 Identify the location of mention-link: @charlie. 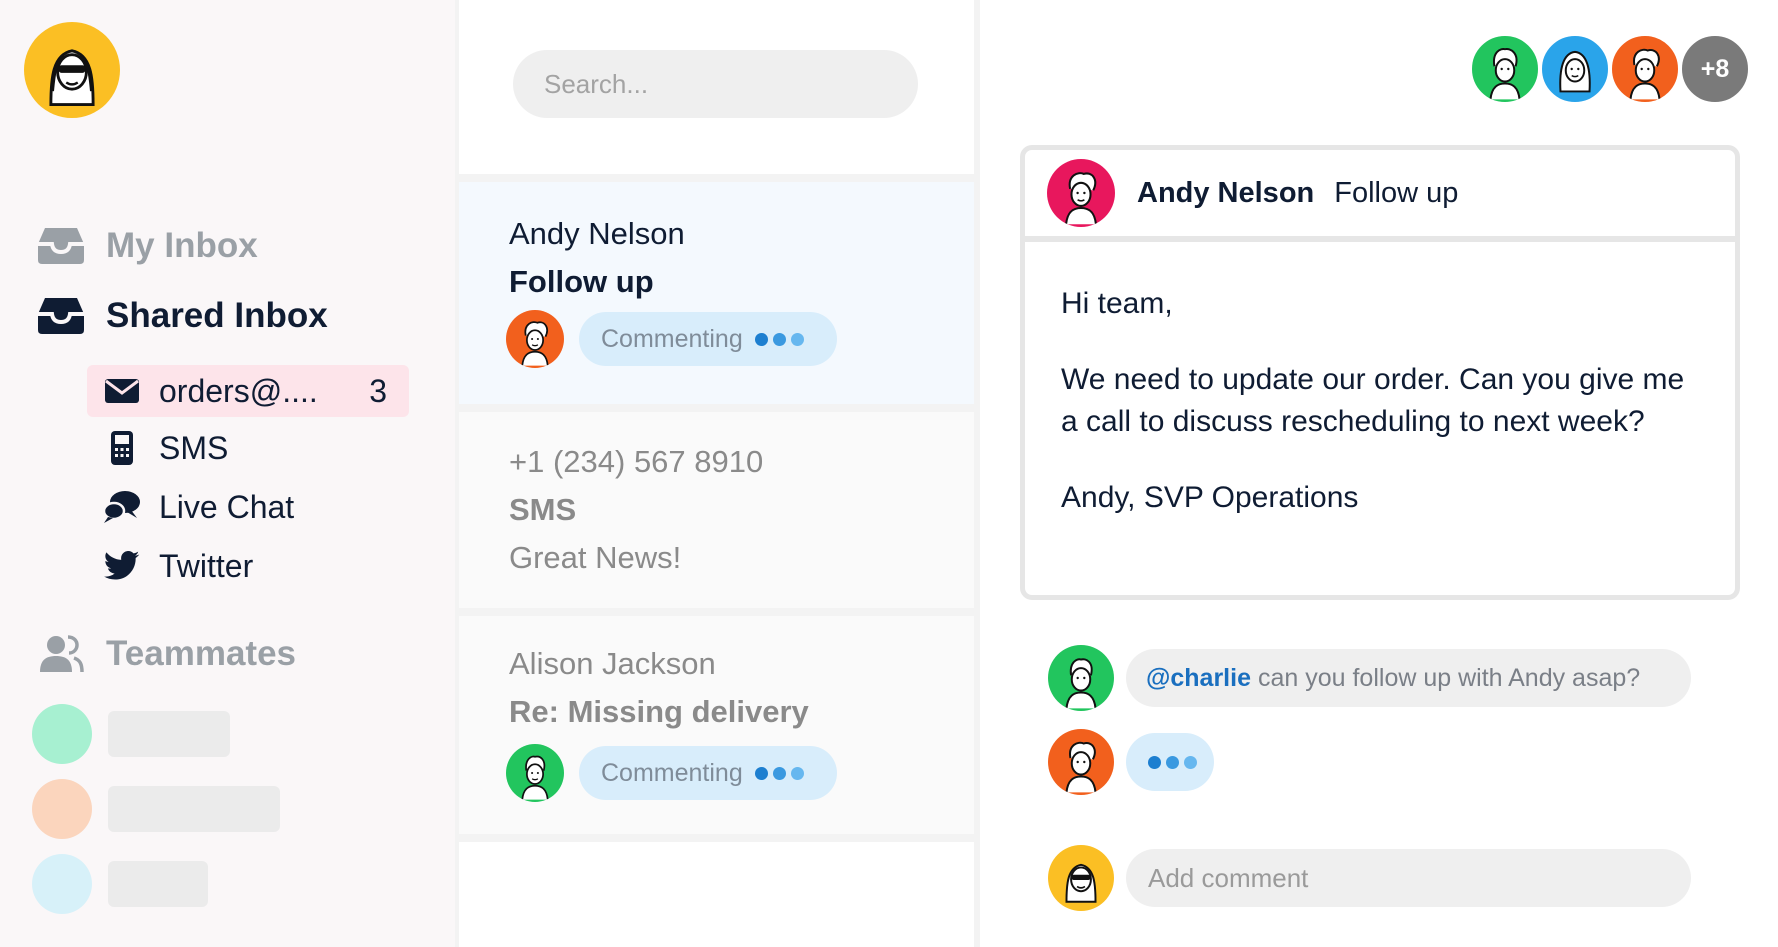
(1198, 678).